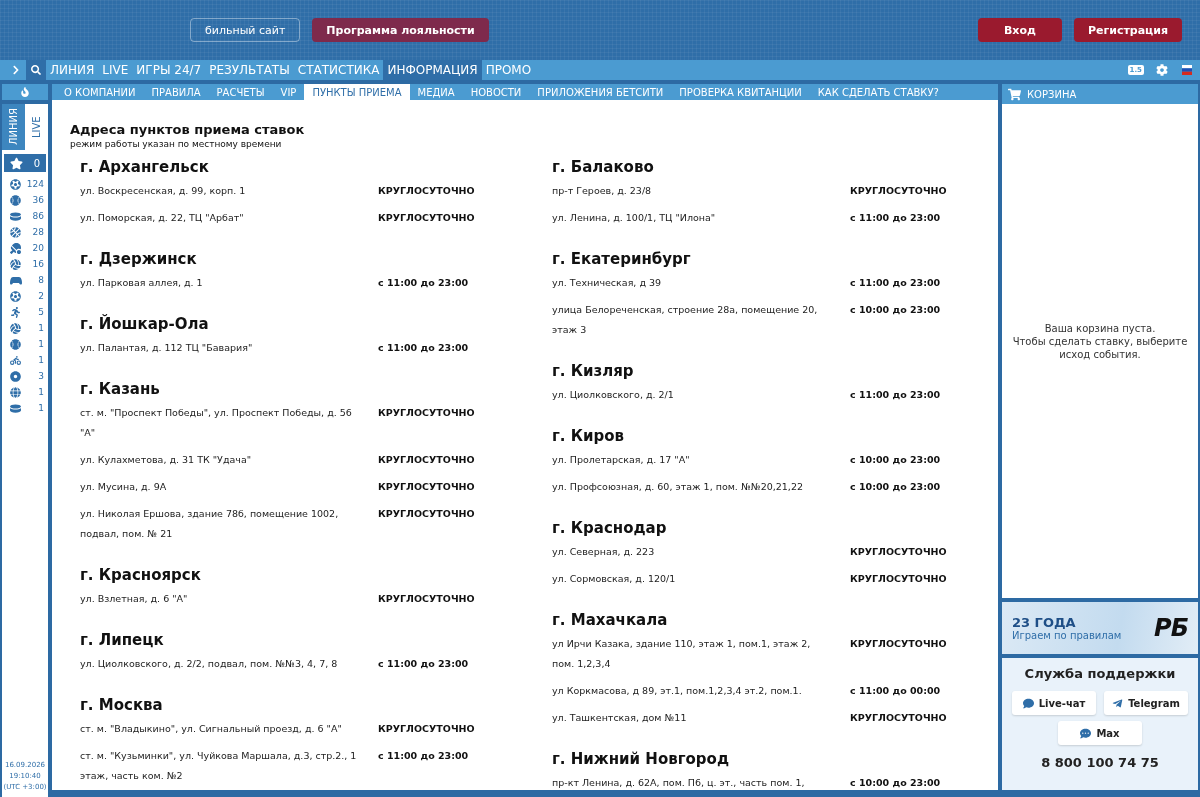 This screenshot has height=797, width=1200. I want to click on search-icon, so click(36, 70).